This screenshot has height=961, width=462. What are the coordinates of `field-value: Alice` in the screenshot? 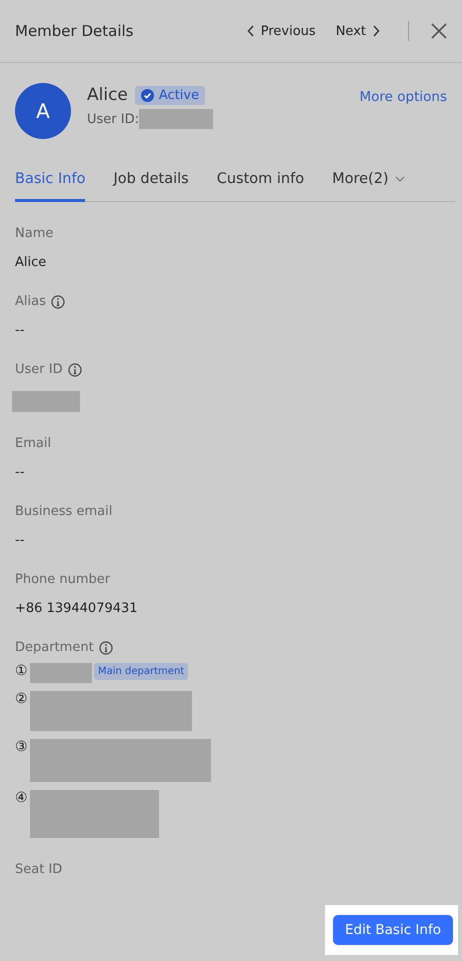 It's located at (31, 262).